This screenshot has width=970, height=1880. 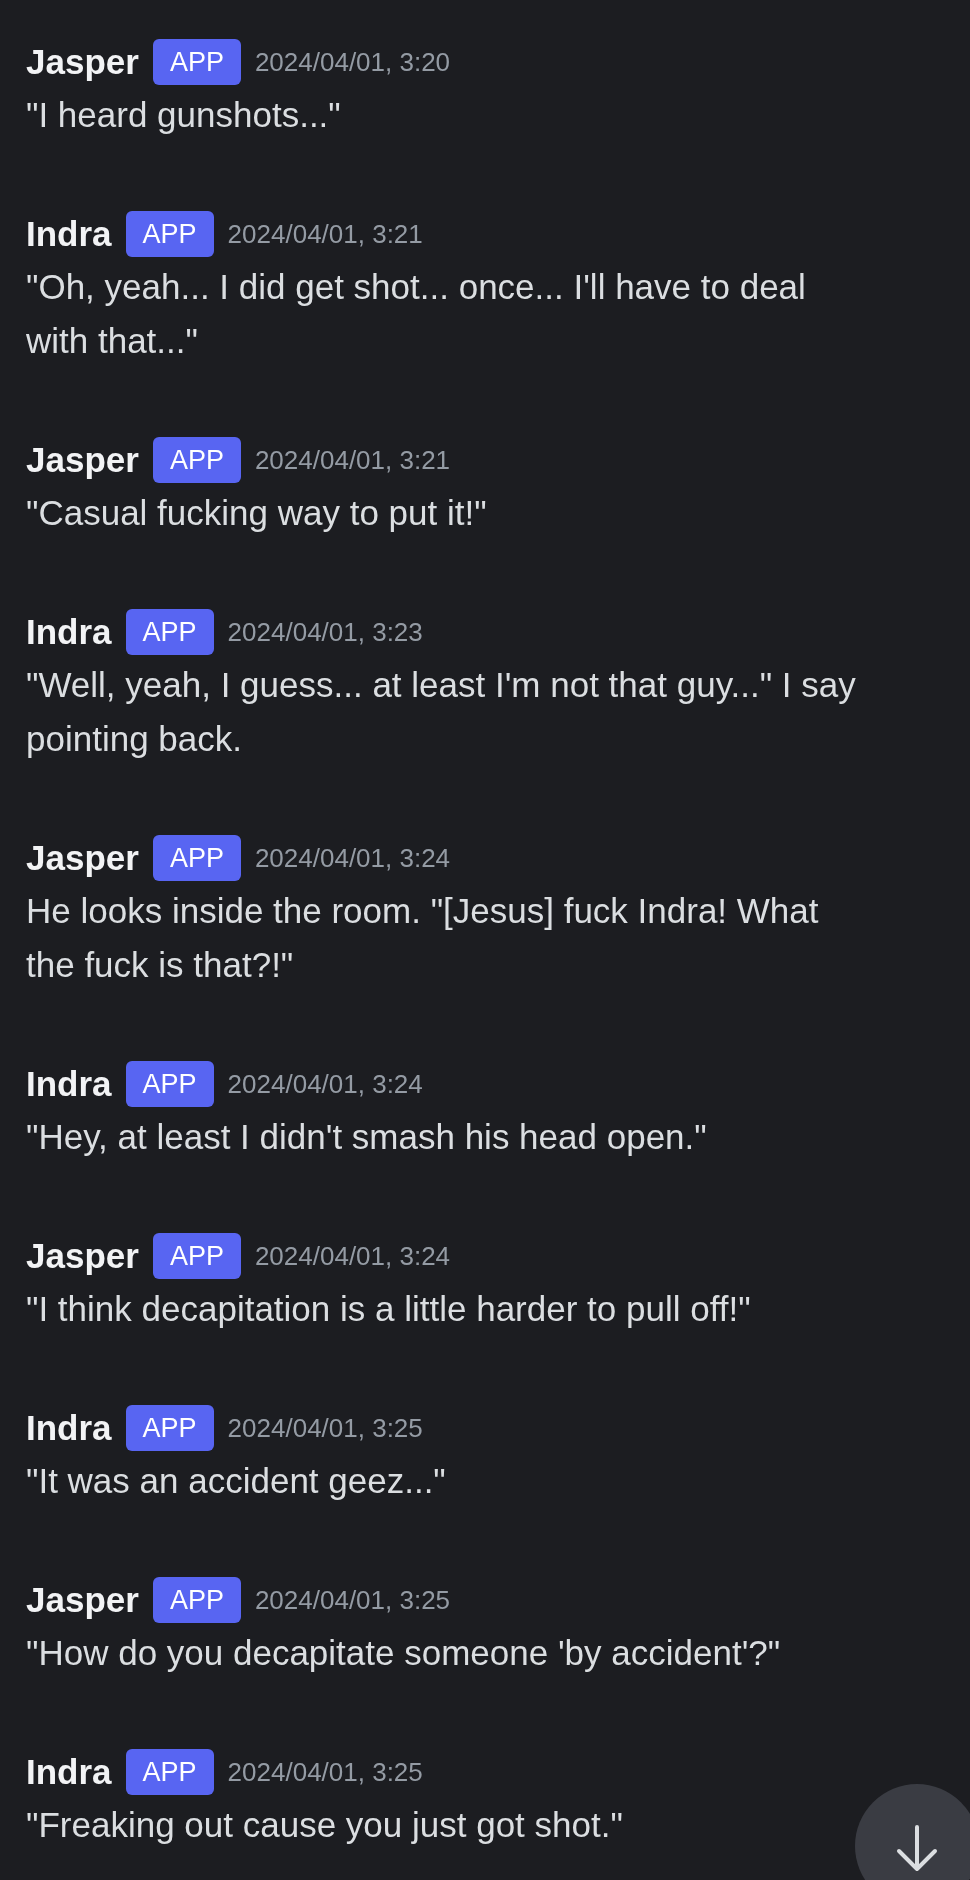 What do you see at coordinates (325, 632) in the screenshot?
I see `timestamp: 2024/04/01, 3:23` at bounding box center [325, 632].